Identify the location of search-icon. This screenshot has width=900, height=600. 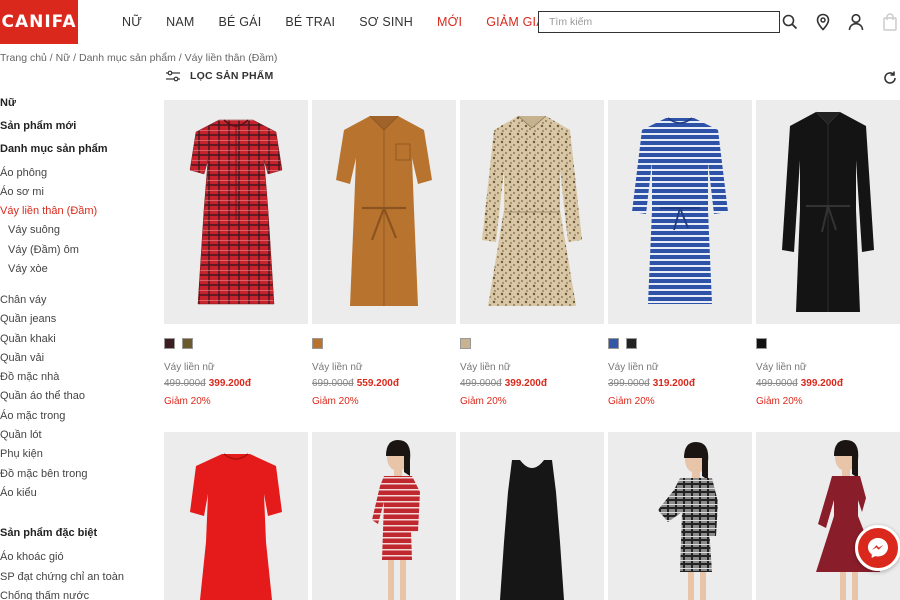
(790, 22).